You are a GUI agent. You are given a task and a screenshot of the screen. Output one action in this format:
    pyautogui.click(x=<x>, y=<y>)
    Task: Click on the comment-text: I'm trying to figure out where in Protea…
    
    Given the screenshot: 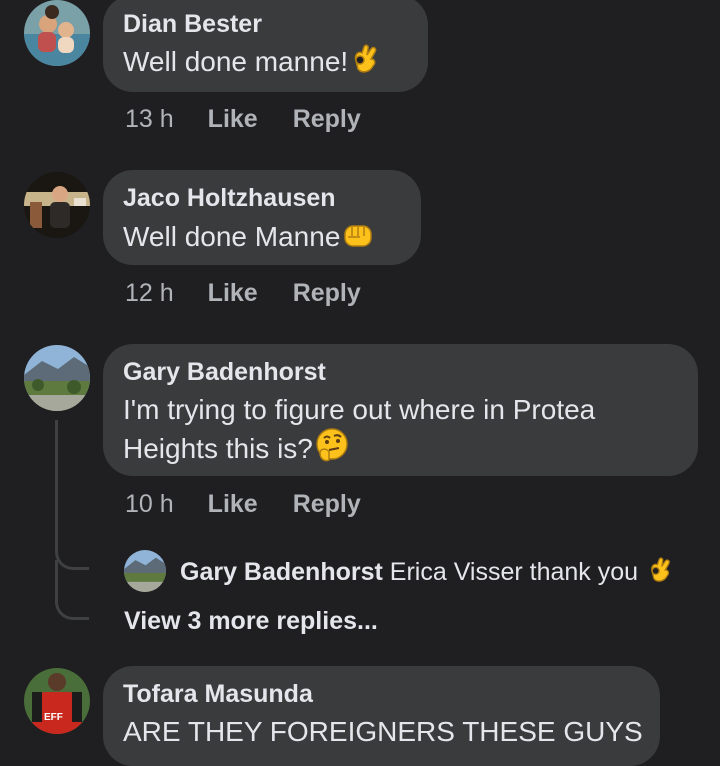 What is the action you would take?
    pyautogui.click(x=359, y=431)
    